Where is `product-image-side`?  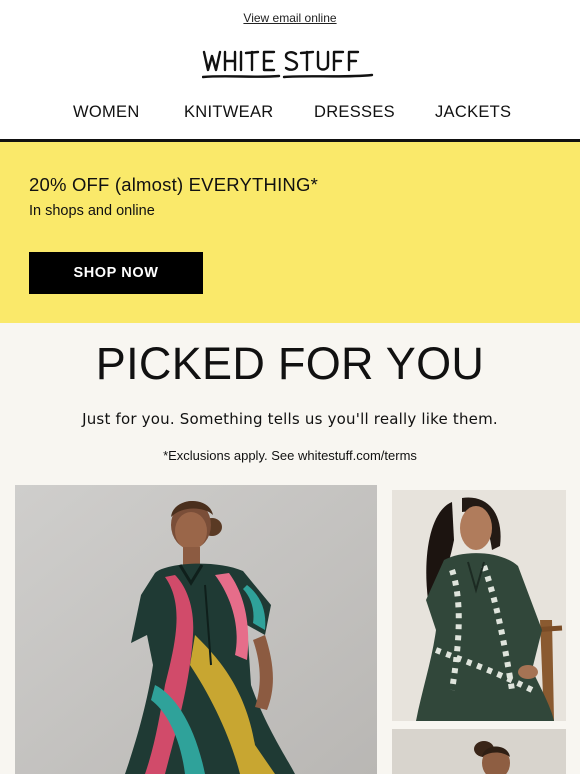
product-image-side is located at coordinates (479, 605).